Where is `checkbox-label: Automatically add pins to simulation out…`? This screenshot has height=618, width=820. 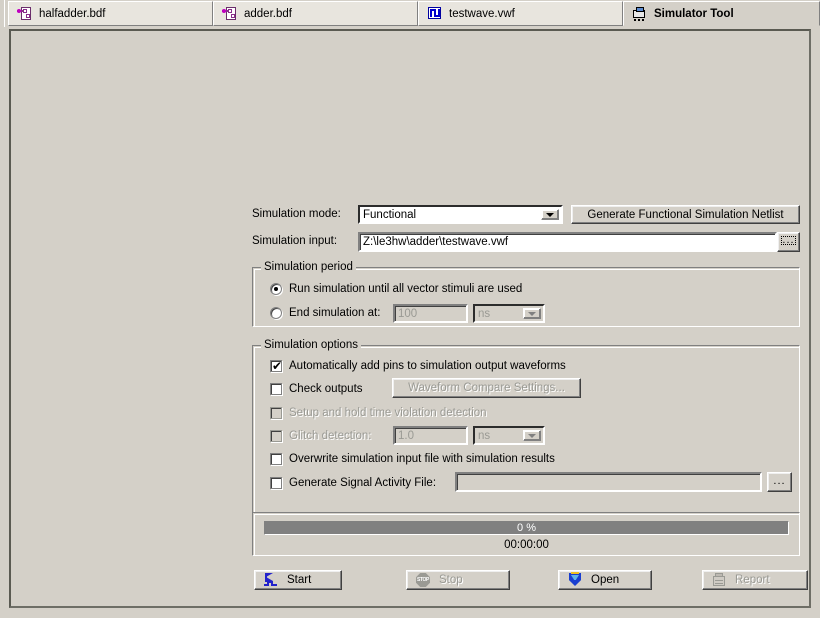
checkbox-label: Automatically add pins to simulation out… is located at coordinates (427, 366).